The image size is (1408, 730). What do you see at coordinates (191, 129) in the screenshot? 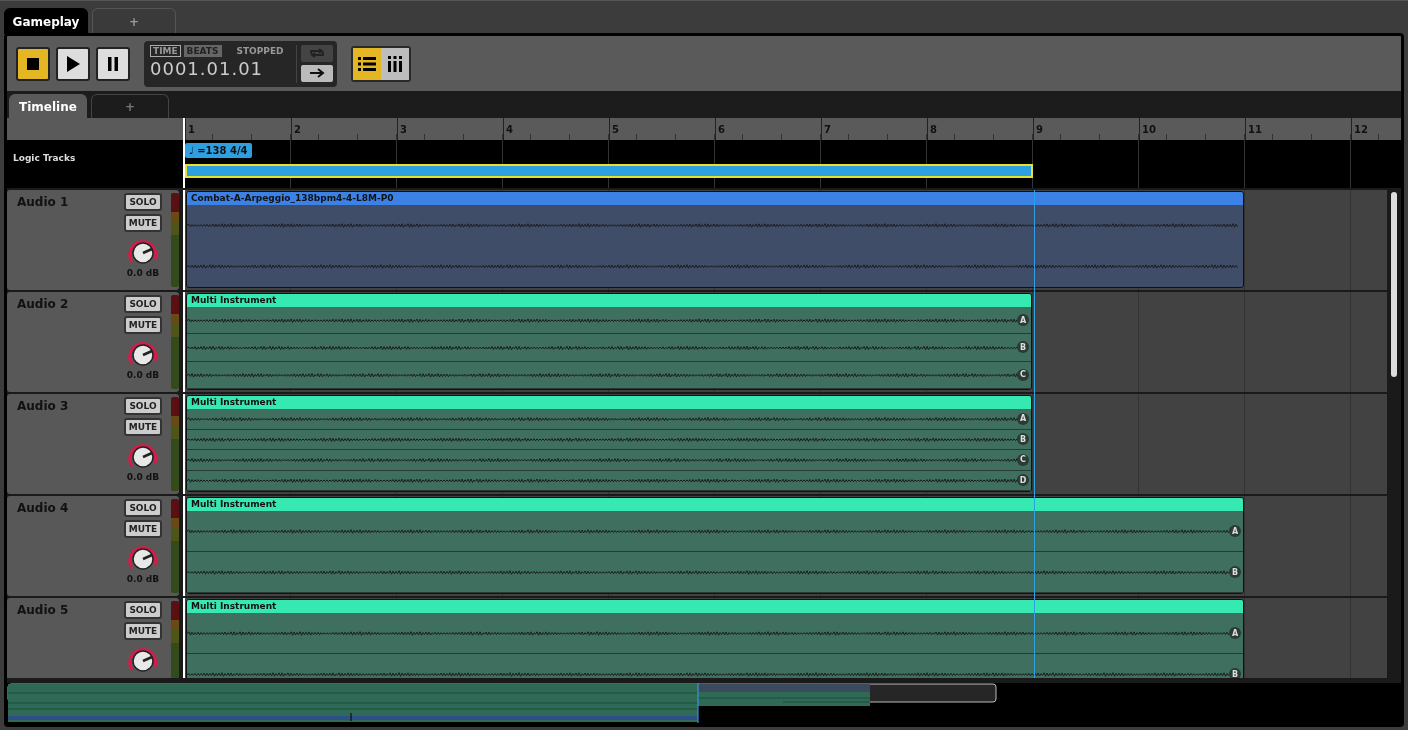
I see `bar-number: 1` at bounding box center [191, 129].